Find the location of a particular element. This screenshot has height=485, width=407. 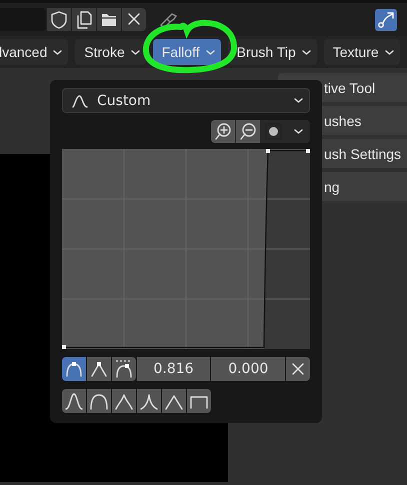

smooth-curve-icon is located at coordinates (74, 401).